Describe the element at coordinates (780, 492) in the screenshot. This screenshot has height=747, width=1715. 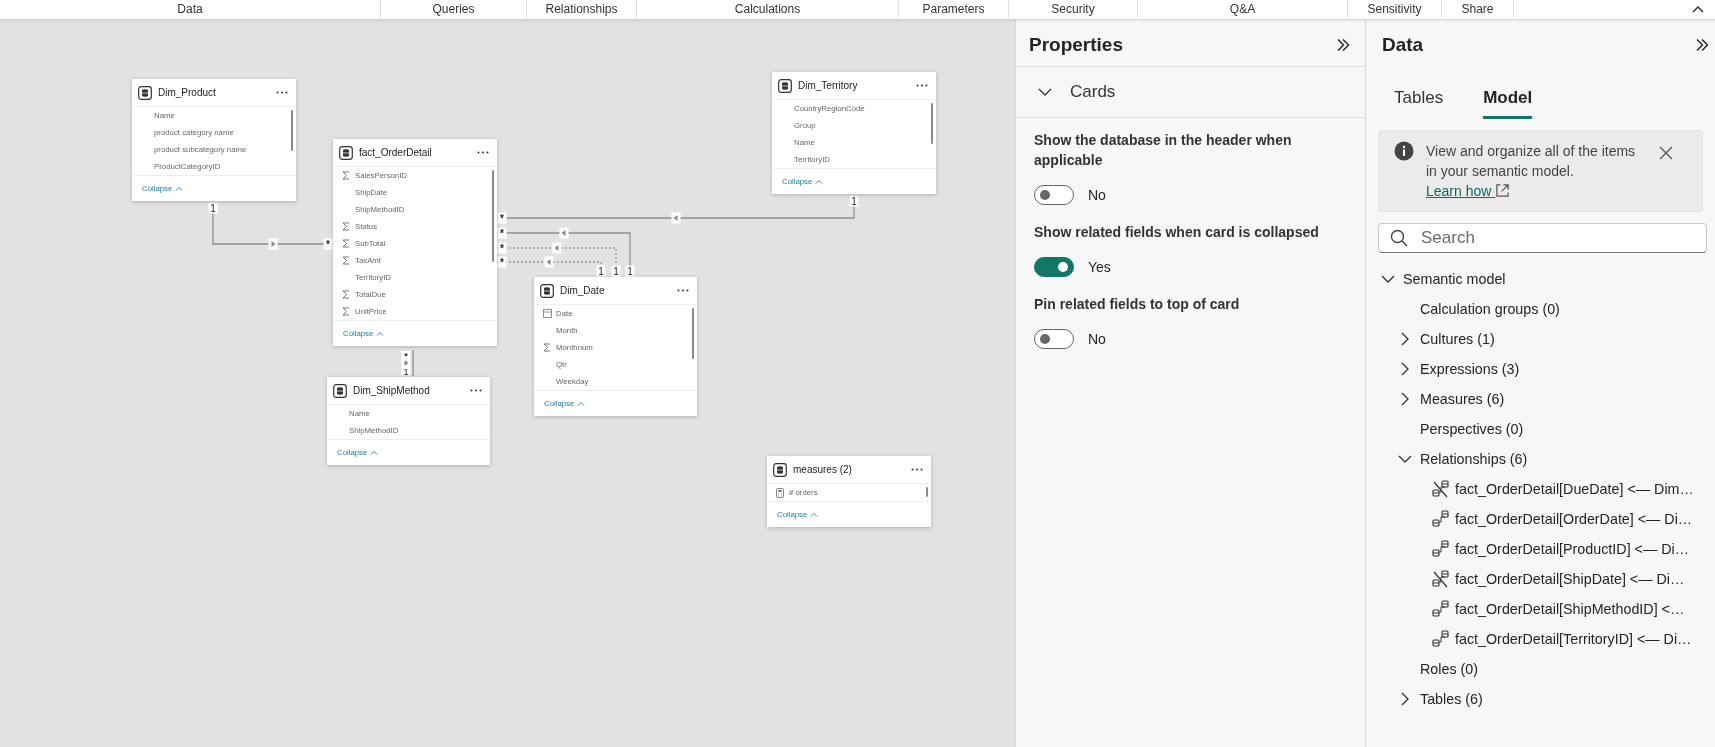
I see `calculator-icon` at that location.